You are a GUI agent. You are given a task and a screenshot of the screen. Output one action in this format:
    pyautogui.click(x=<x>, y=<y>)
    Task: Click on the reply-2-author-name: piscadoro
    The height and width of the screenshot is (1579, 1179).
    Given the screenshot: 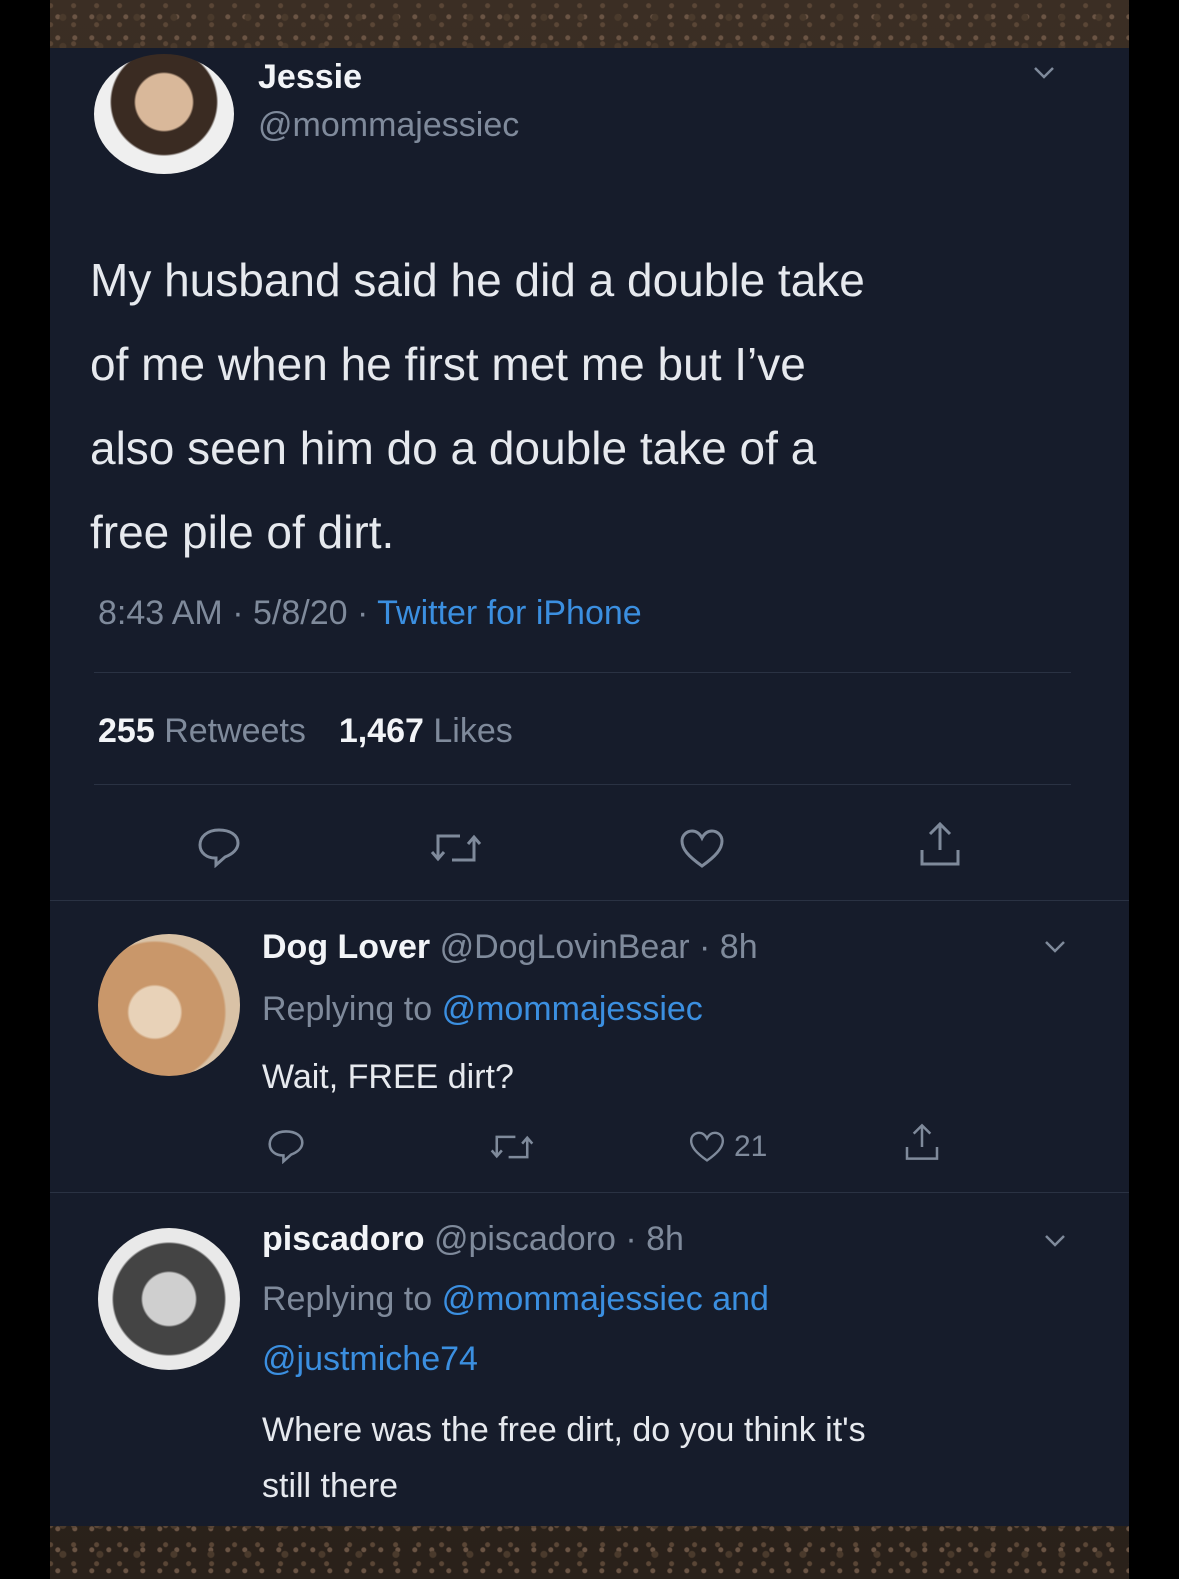 What is the action you would take?
    pyautogui.click(x=343, y=1239)
    